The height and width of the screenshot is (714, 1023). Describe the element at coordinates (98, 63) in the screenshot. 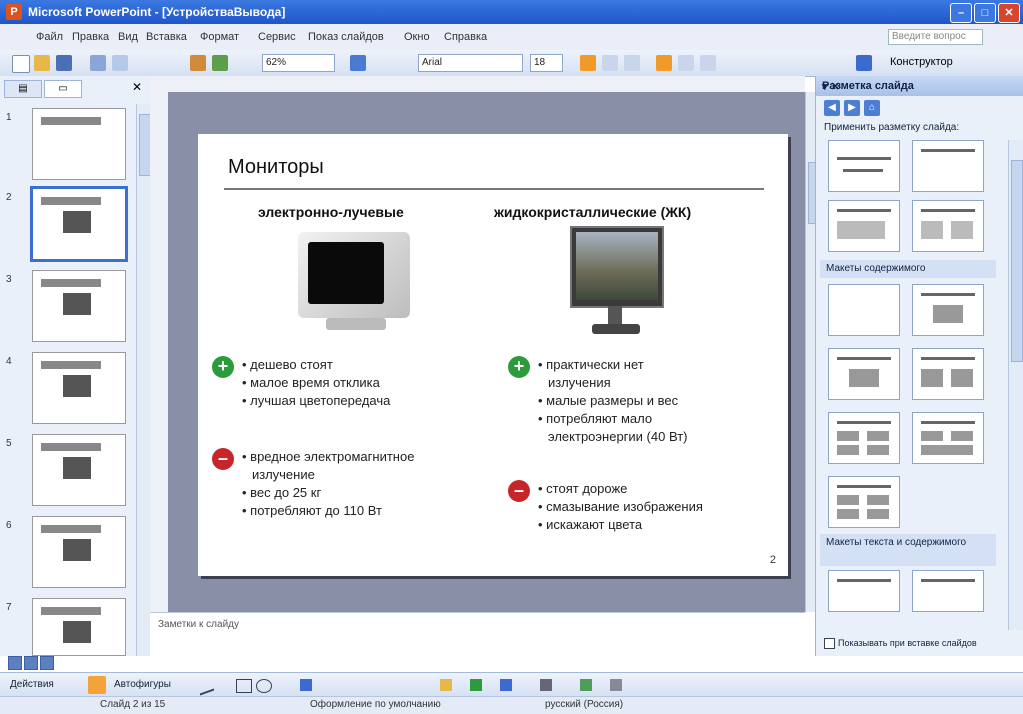

I see `print-icon` at that location.